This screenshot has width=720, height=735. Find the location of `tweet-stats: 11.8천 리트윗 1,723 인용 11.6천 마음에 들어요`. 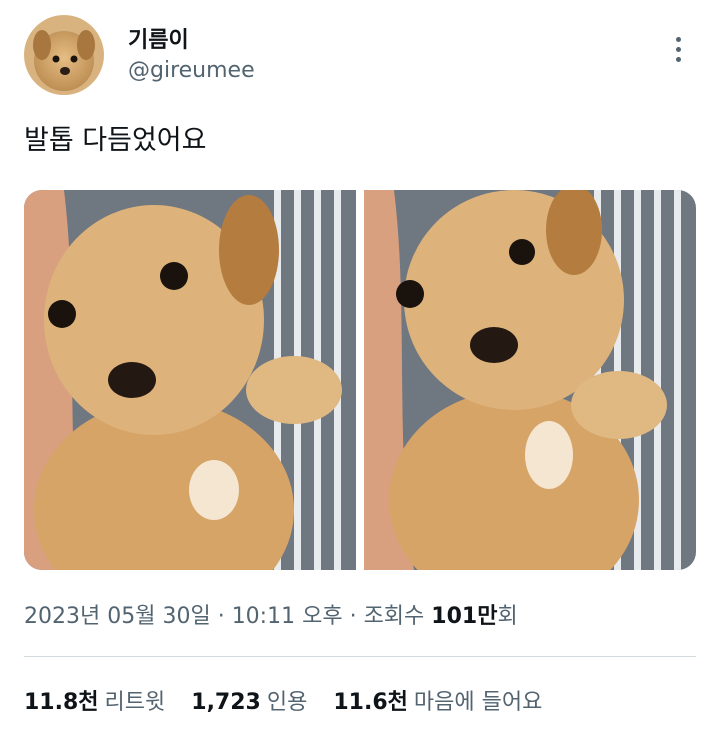

tweet-stats: 11.8천 리트윗 1,723 인용 11.6천 마음에 들어요 is located at coordinates (283, 700).